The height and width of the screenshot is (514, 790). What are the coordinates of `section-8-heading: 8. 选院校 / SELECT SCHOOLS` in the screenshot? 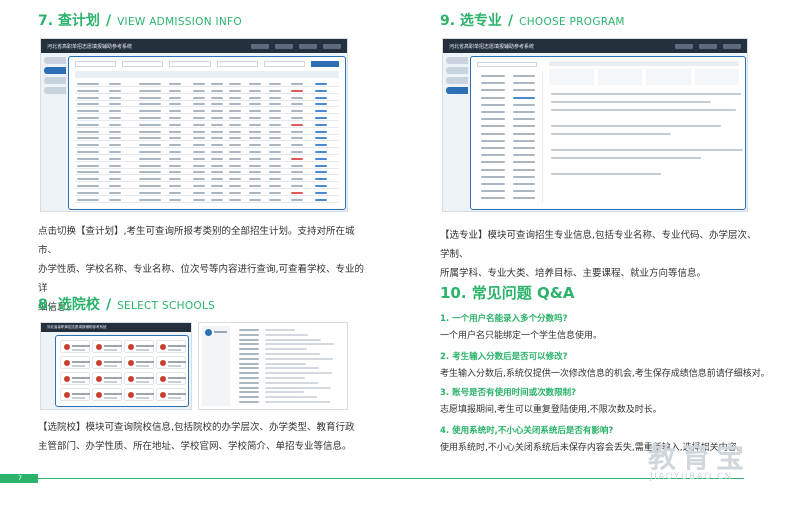 It's located at (126, 304).